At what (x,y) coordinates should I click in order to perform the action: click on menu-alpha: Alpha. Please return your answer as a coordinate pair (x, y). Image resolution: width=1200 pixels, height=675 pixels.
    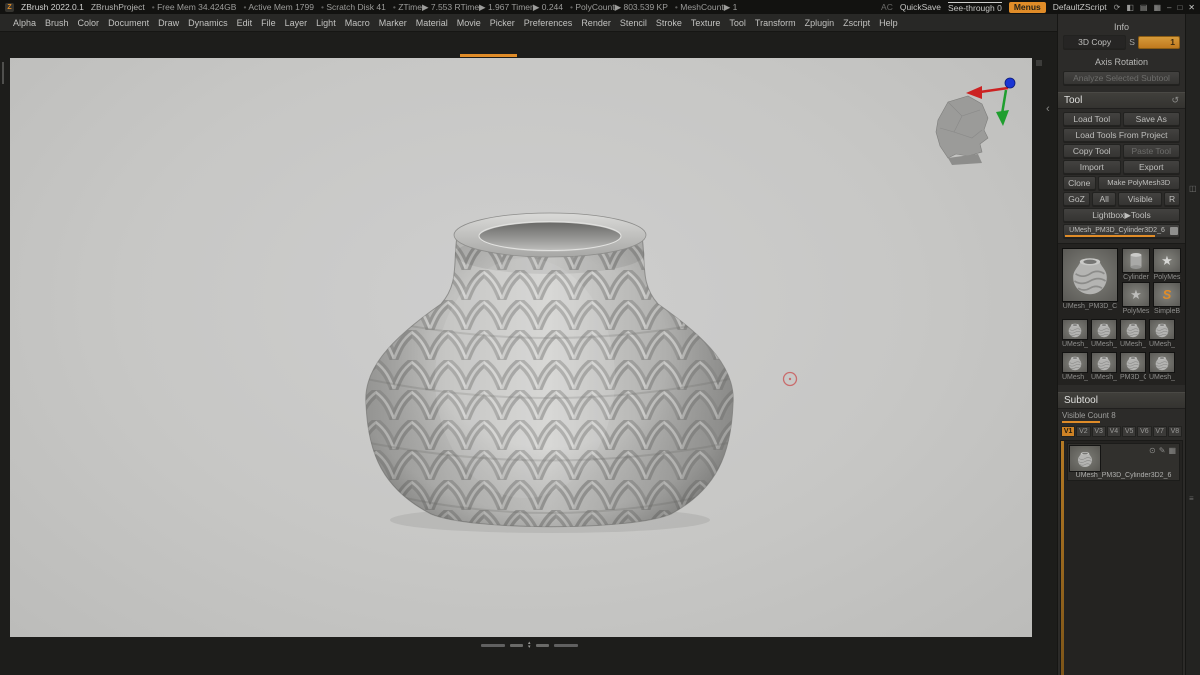
    Looking at the image, I should click on (24, 23).